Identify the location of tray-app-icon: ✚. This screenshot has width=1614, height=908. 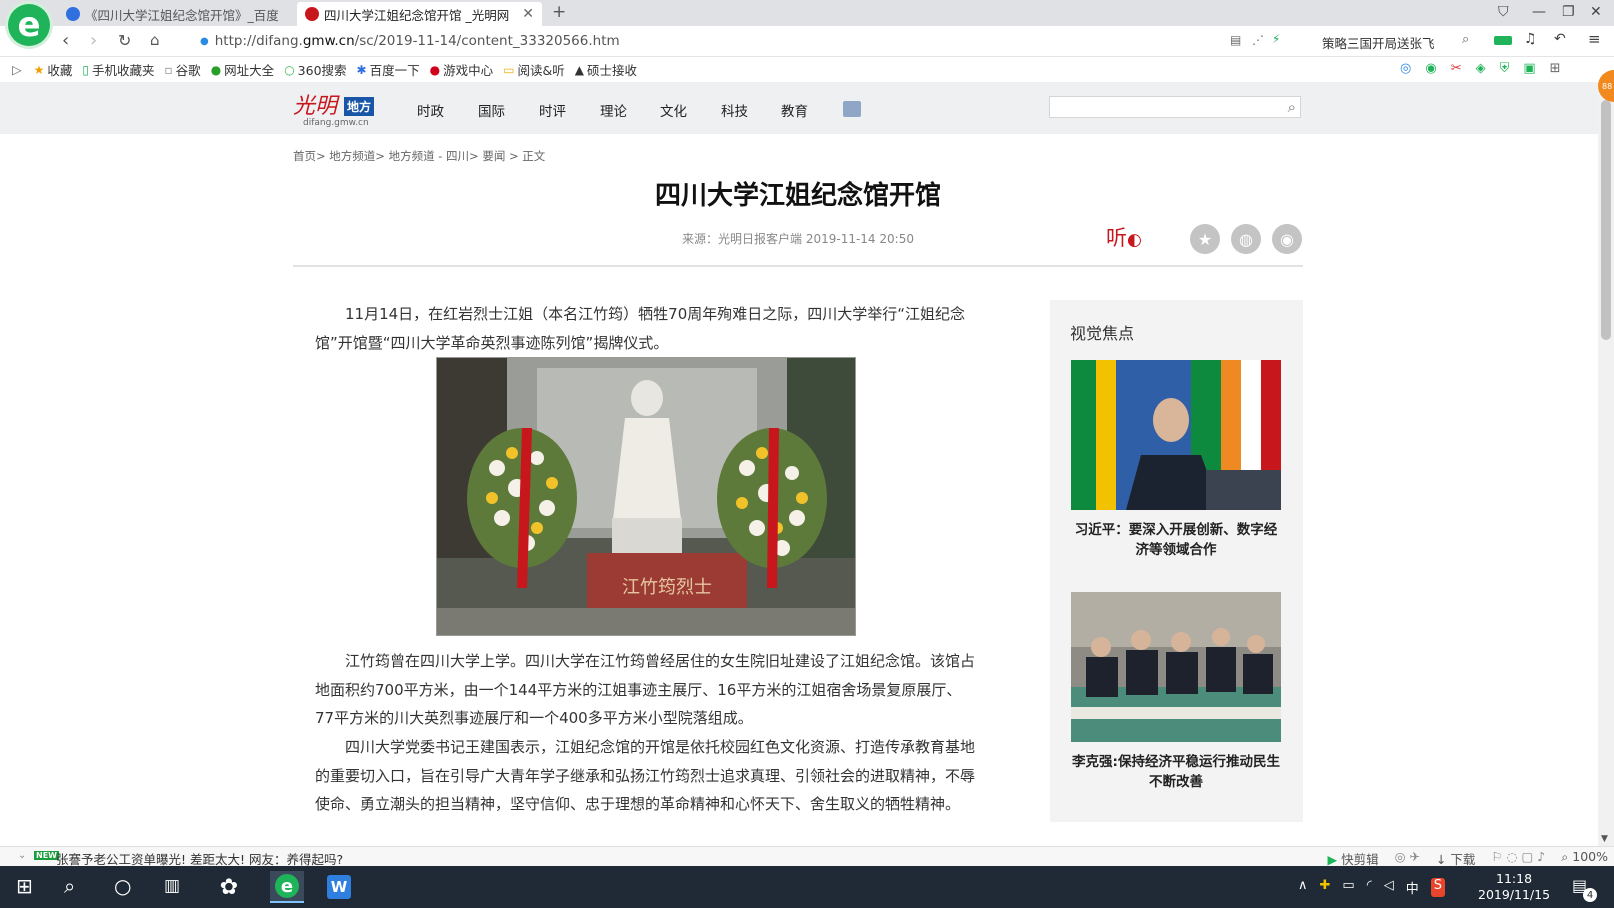
(1325, 887).